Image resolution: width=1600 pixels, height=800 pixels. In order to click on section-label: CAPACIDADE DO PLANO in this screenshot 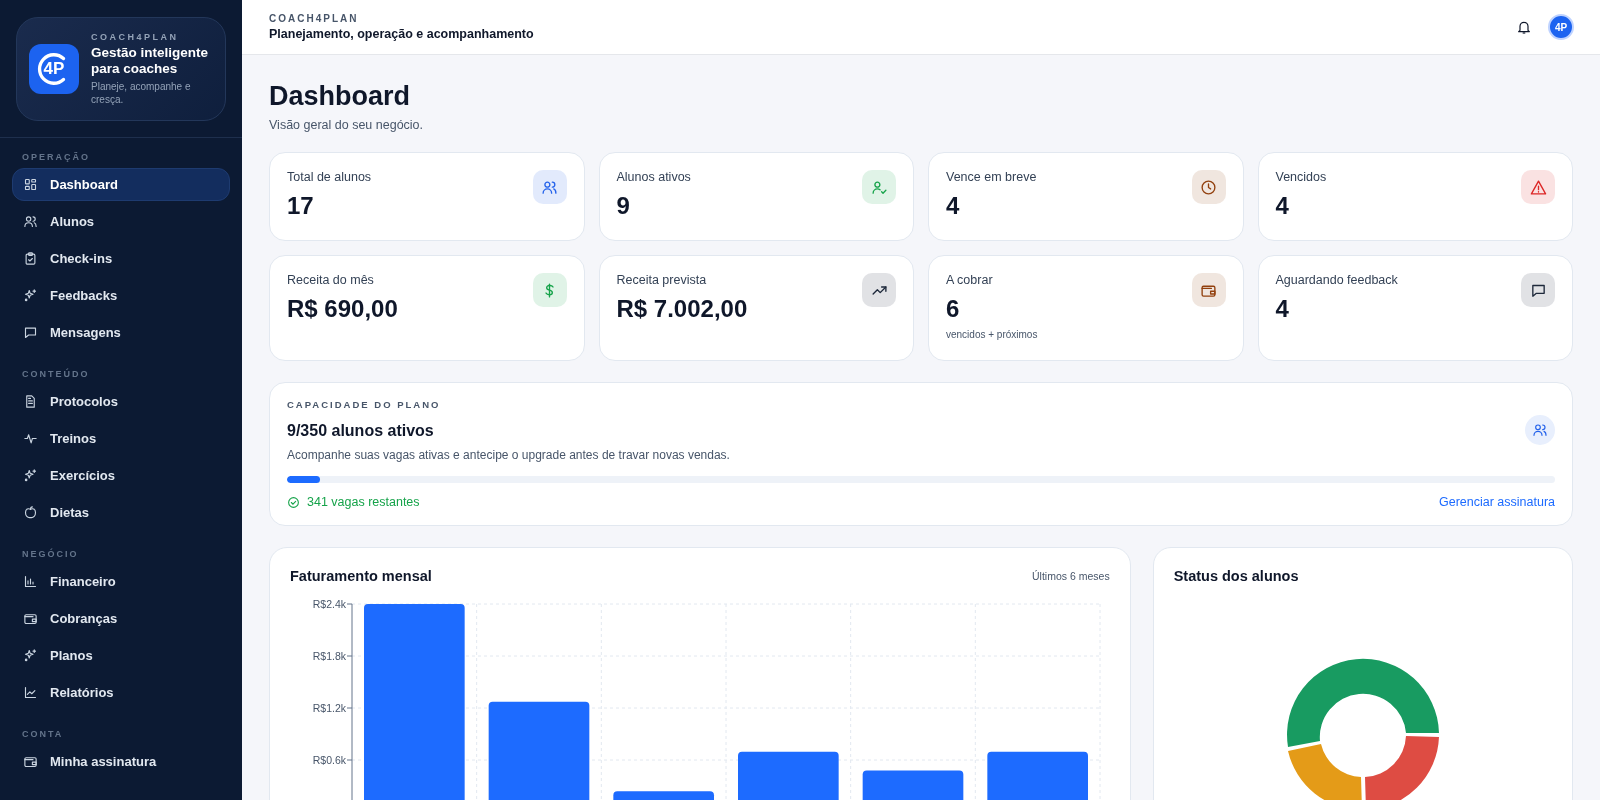, I will do `click(364, 404)`.